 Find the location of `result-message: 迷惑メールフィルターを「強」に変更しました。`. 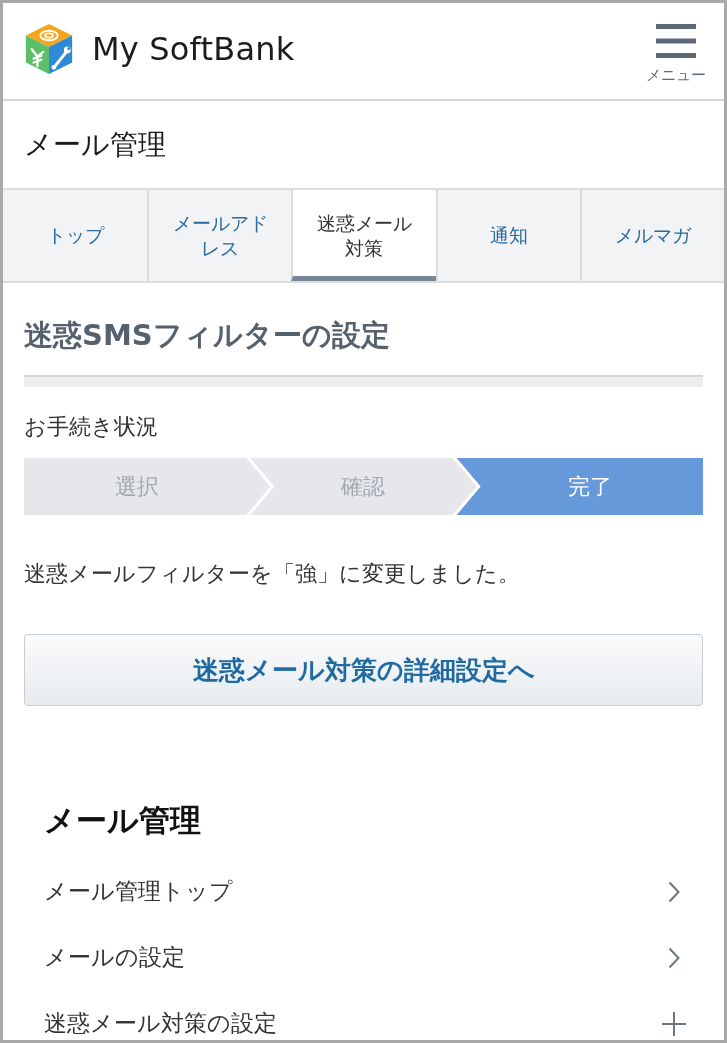

result-message: 迷惑メールフィルターを「強」に変更しました。 is located at coordinates (272, 574).